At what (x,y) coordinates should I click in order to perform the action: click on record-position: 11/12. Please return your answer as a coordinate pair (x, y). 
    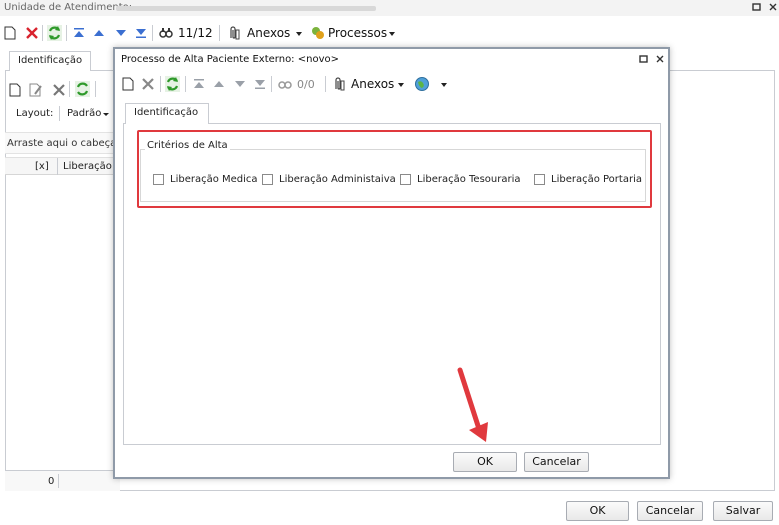
    Looking at the image, I should click on (195, 33).